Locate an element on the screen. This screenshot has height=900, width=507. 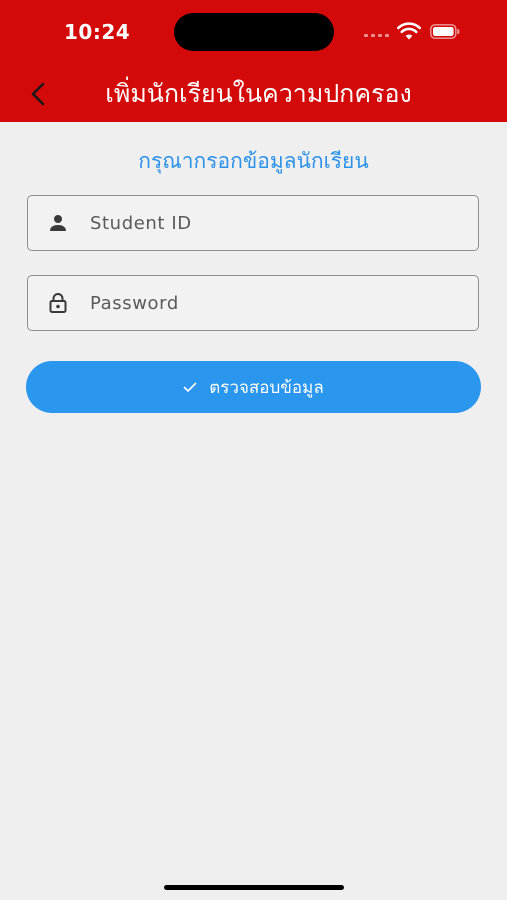
back-button is located at coordinates (40, 94).